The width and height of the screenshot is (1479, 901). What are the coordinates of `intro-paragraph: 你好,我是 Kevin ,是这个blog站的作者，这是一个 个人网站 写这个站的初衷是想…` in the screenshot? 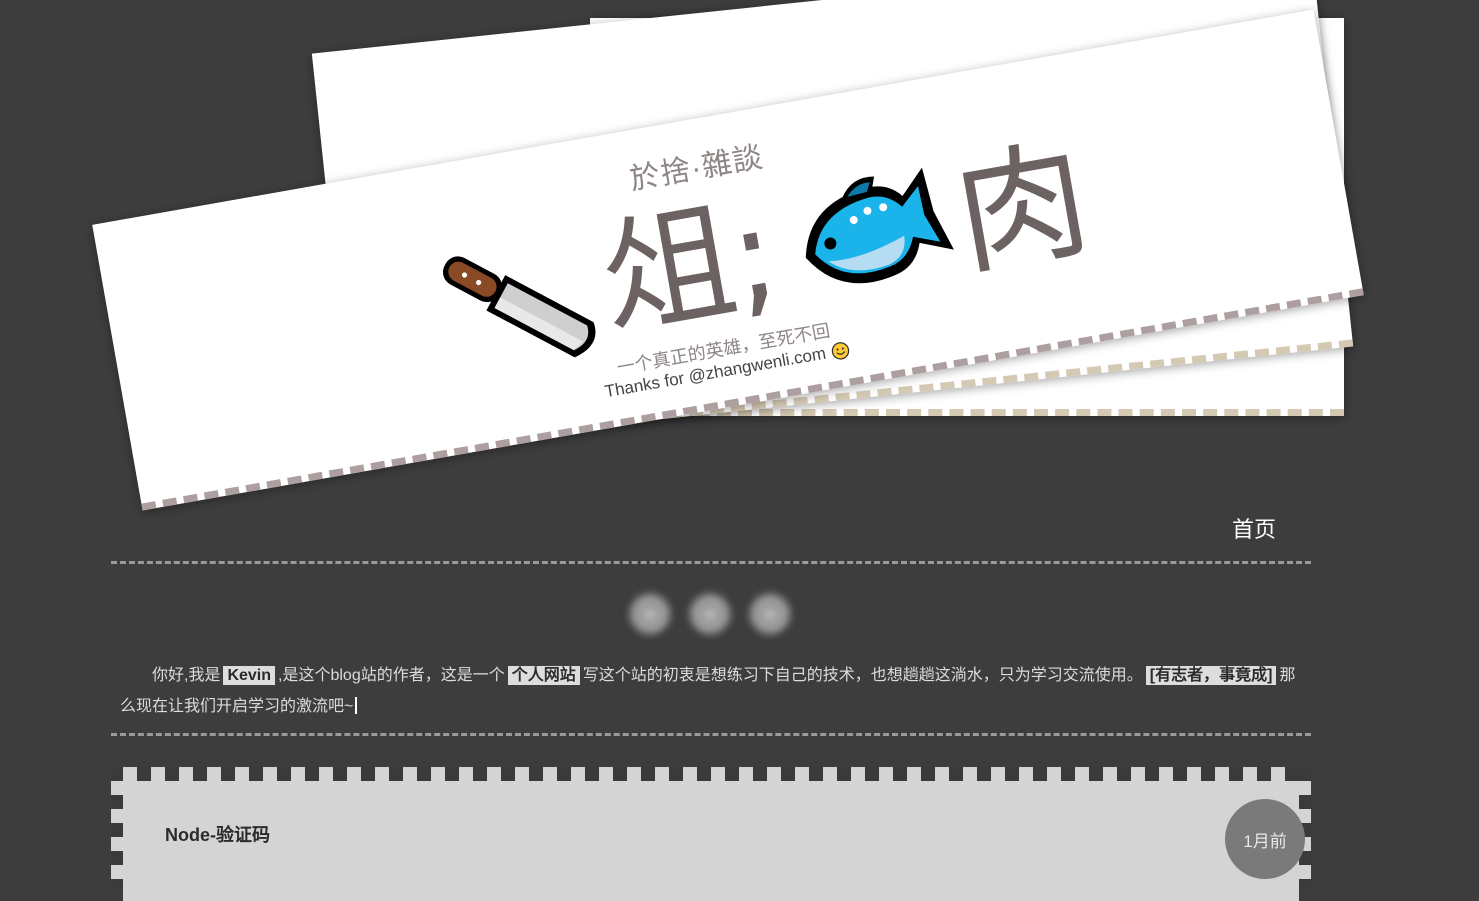 It's located at (710, 691).